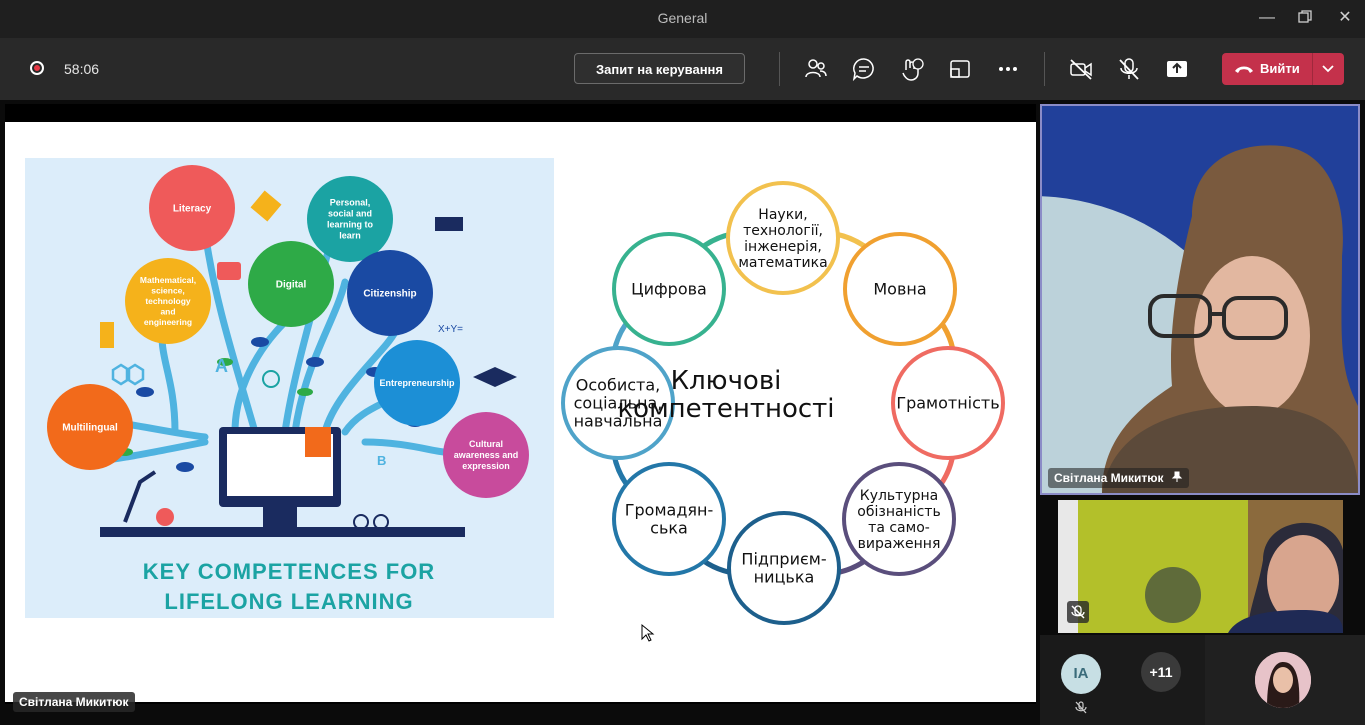 This screenshot has height=725, width=1365. What do you see at coordinates (1285, 621) in the screenshot?
I see `shoulders` at bounding box center [1285, 621].